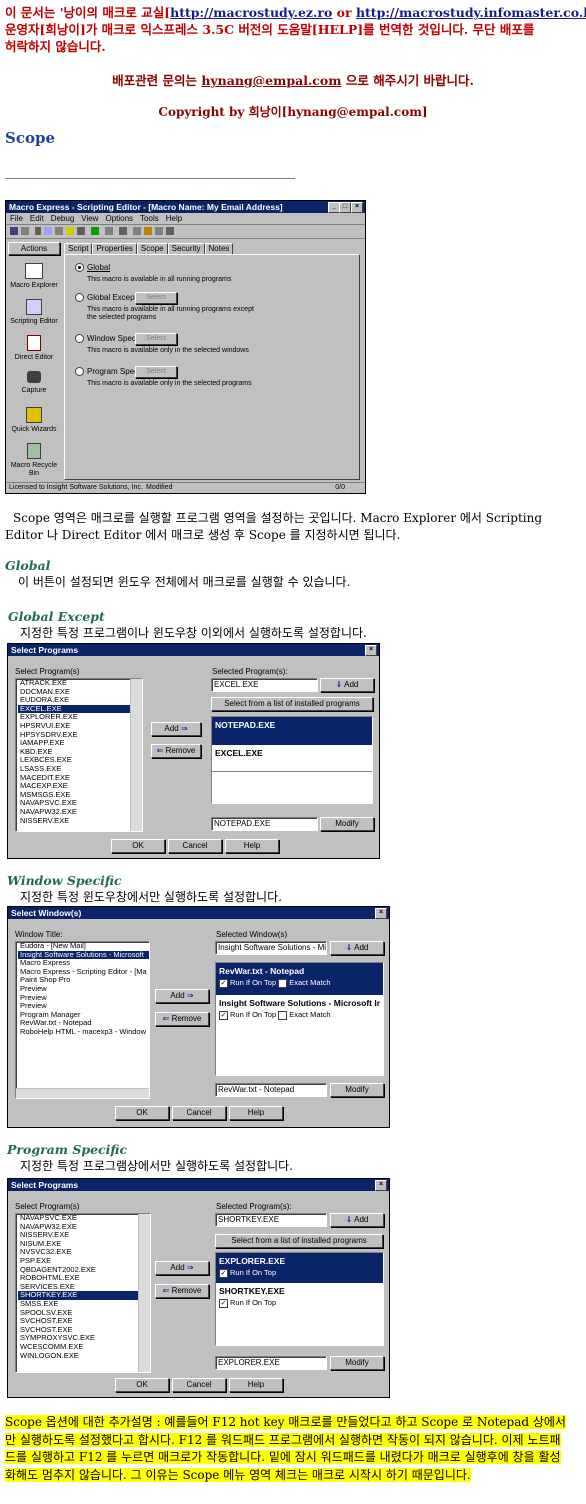  I want to click on selected-programs-list: NOTEPAD.EXE EXCEL.EXE, so click(292, 760).